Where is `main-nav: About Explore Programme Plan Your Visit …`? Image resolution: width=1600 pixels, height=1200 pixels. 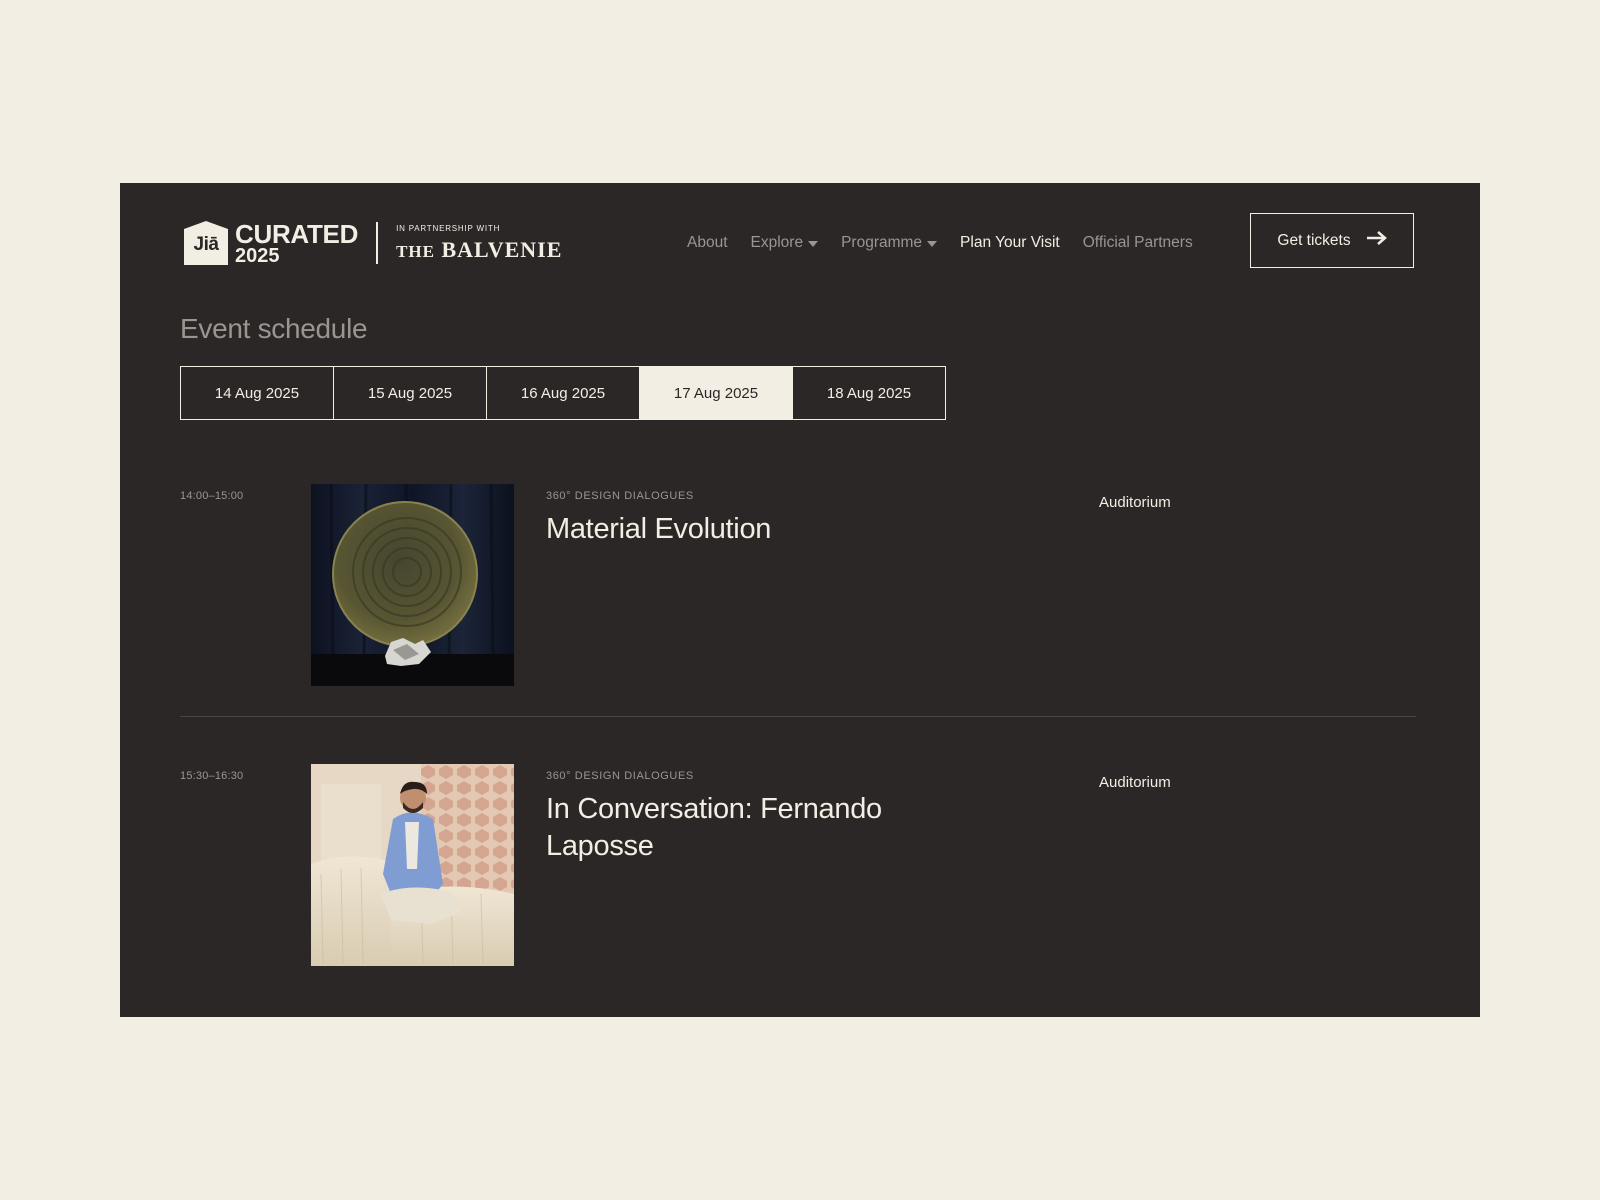
main-nav: About Explore Programme Plan Your Visit … is located at coordinates (951, 243).